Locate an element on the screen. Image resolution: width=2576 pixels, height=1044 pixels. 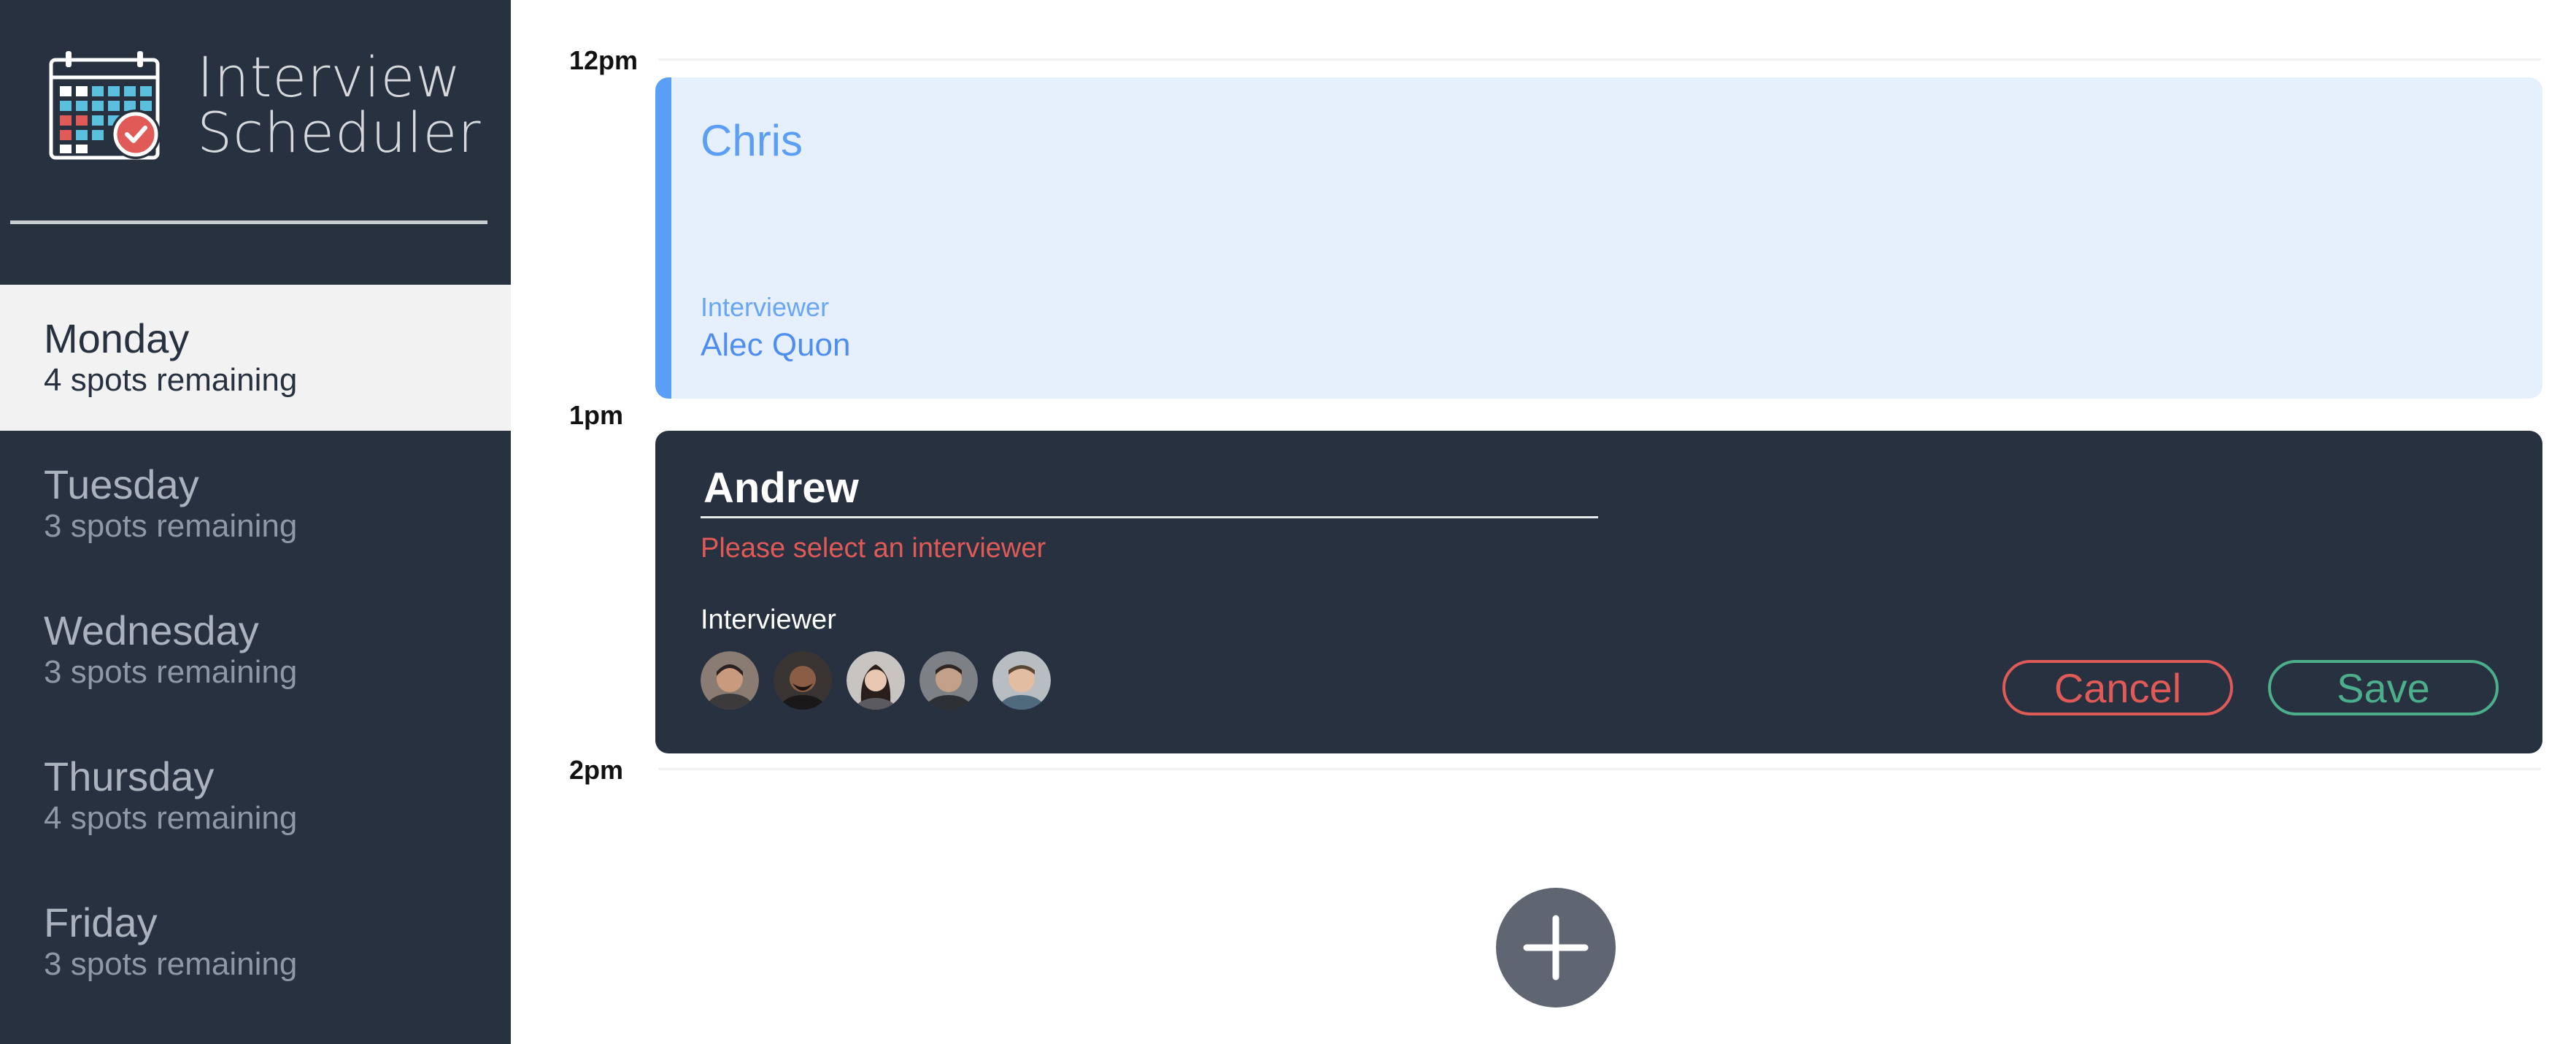
appointment-accent is located at coordinates (663, 238).